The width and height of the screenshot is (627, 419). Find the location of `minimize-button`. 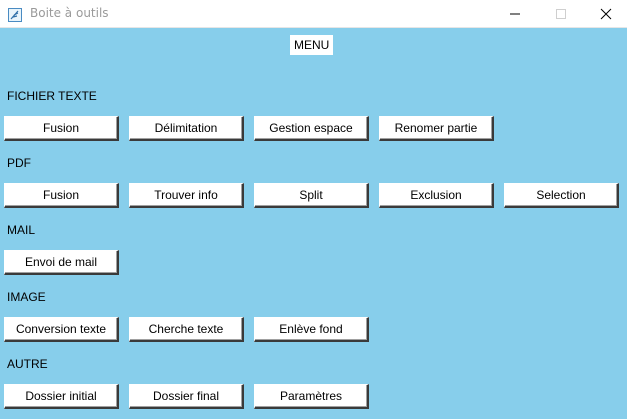

minimize-button is located at coordinates (515, 14).